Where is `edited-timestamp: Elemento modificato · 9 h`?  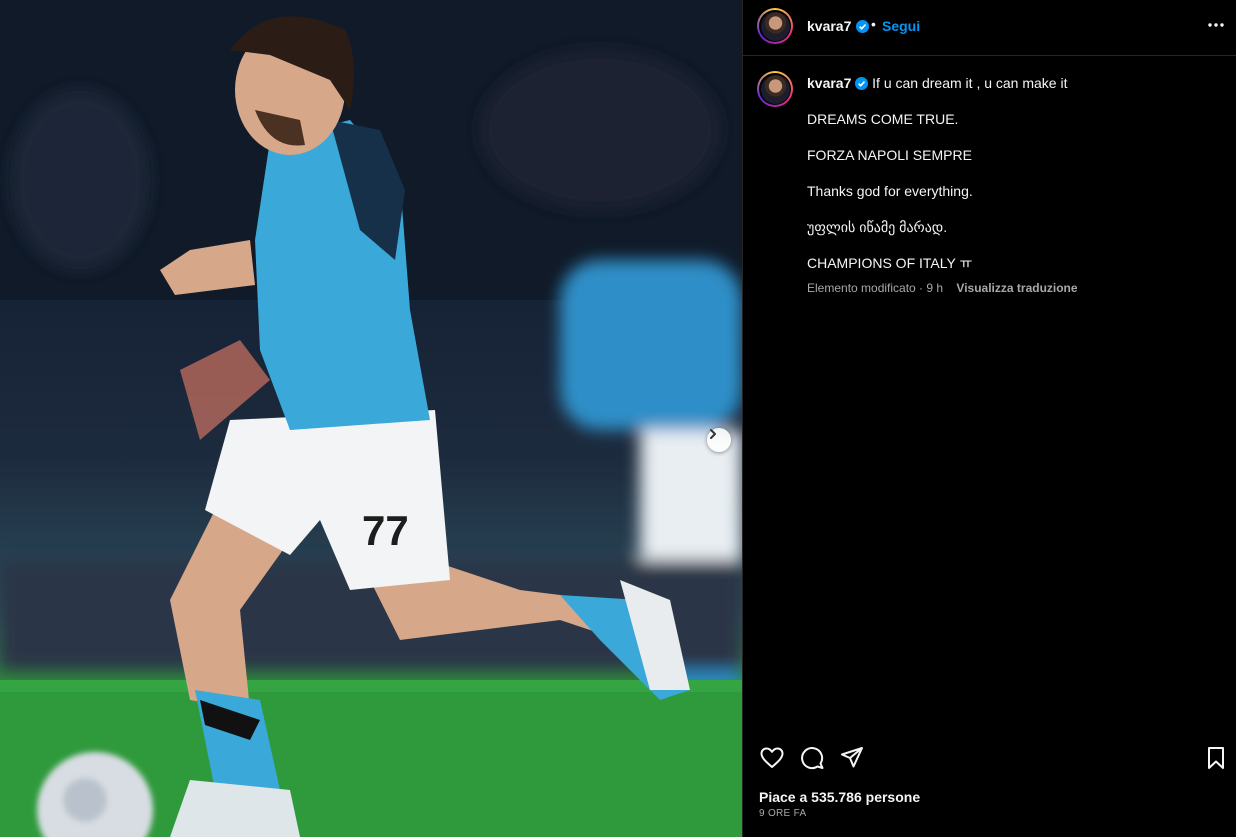 edited-timestamp: Elemento modificato · 9 h is located at coordinates (875, 288).